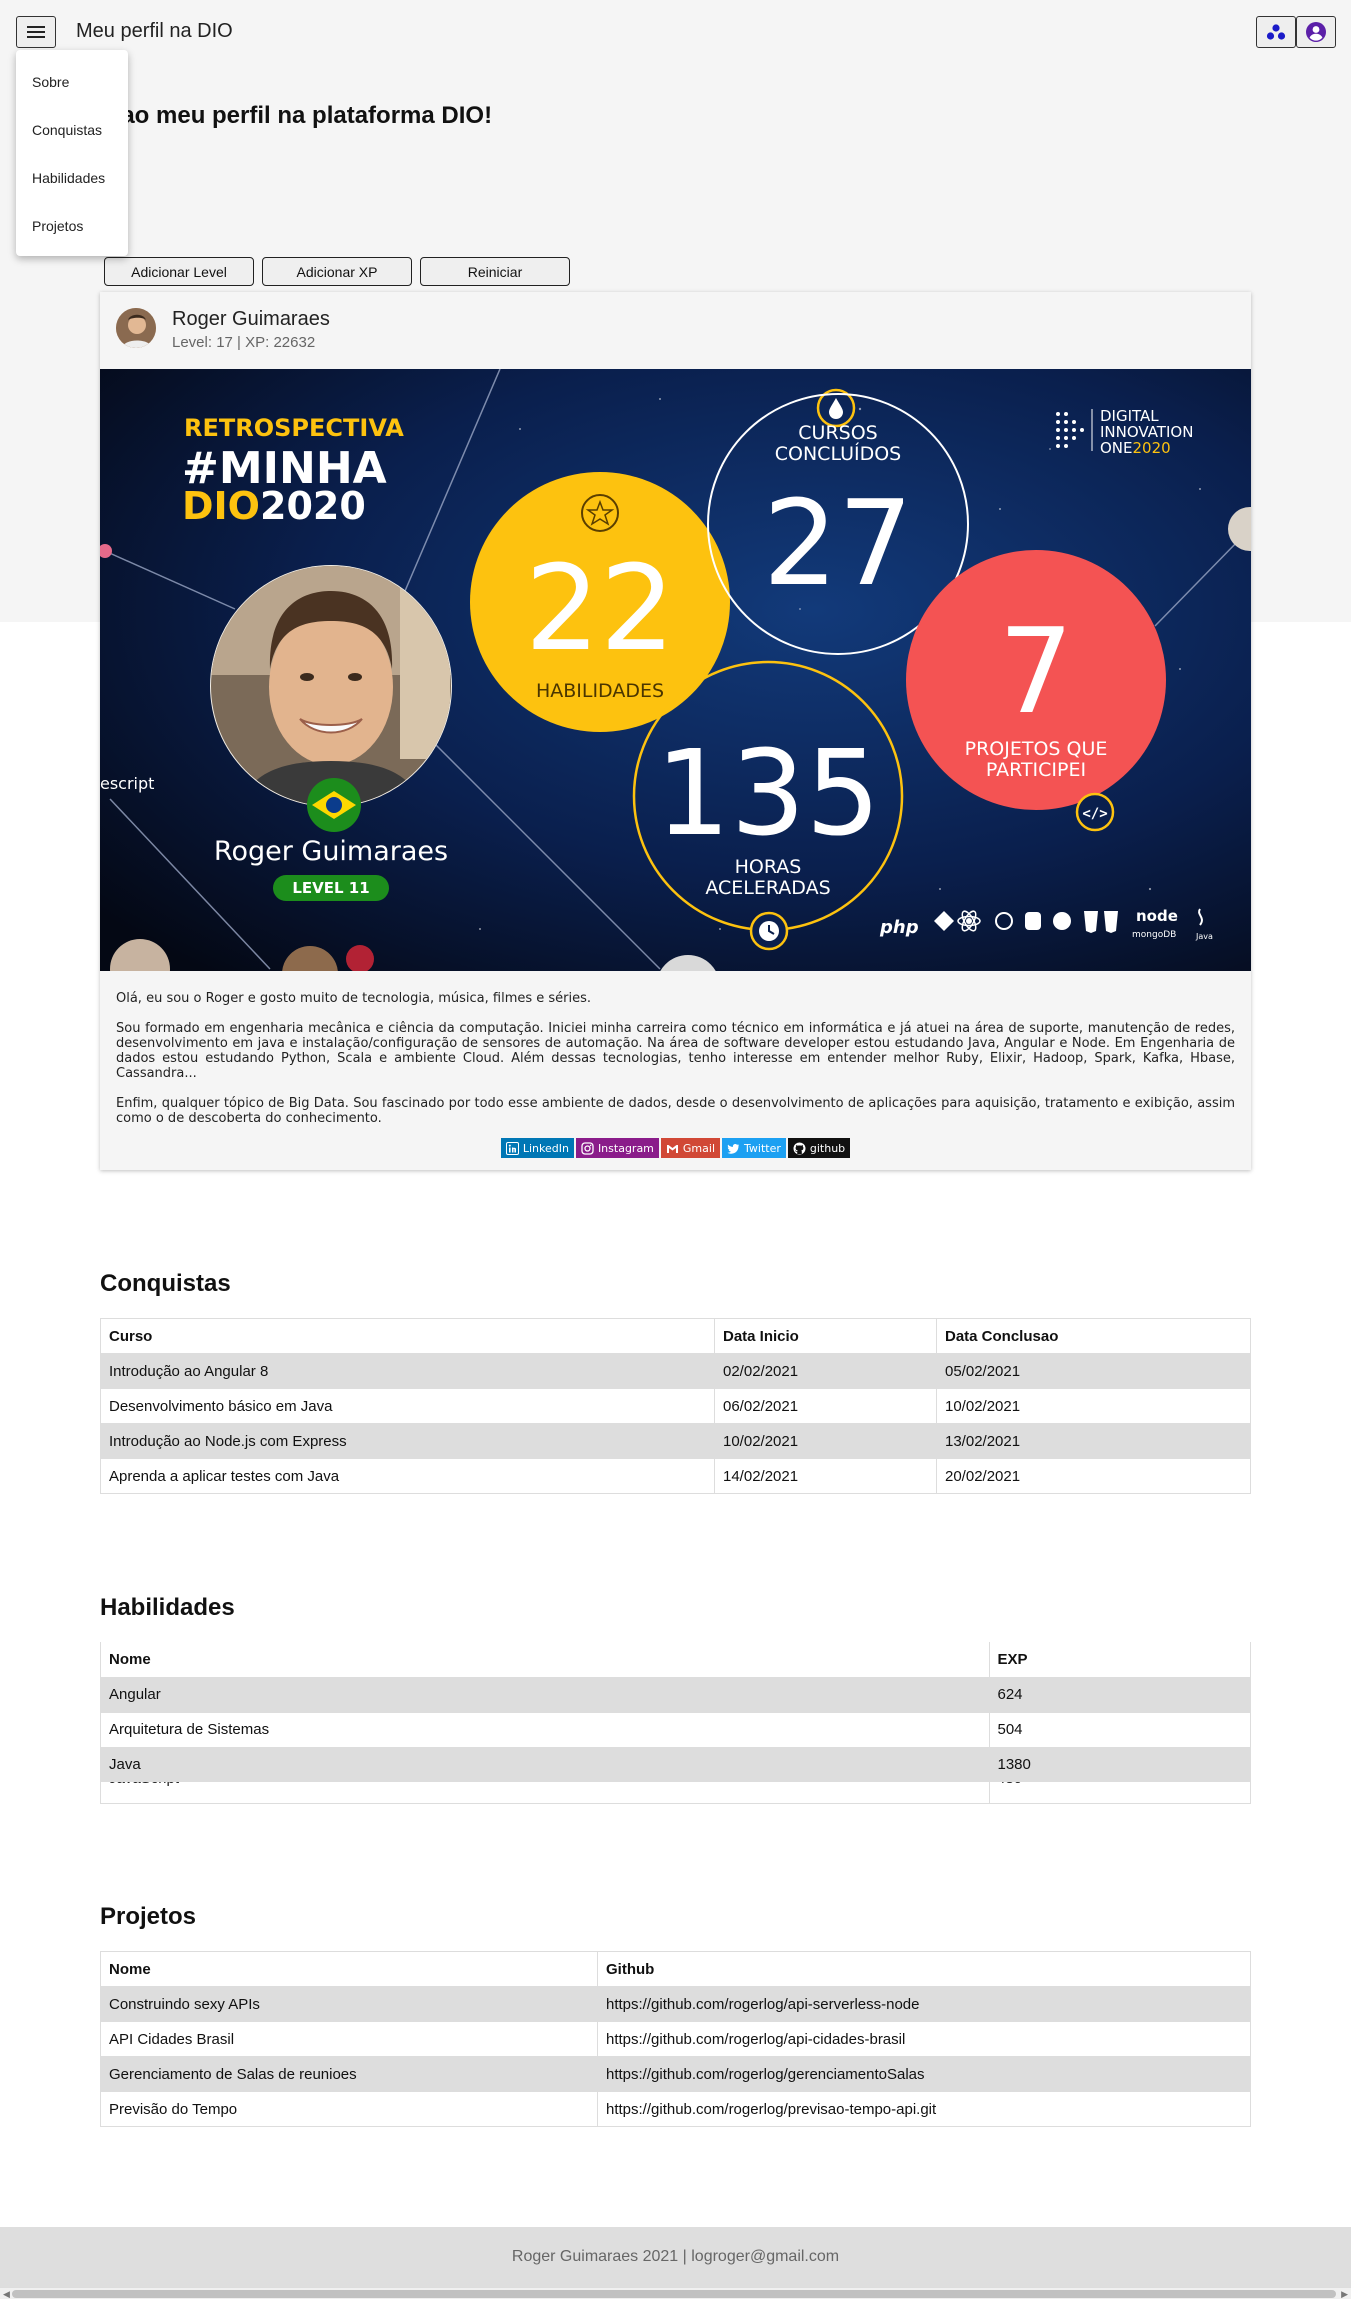  Describe the element at coordinates (799, 1148) in the screenshot. I see `github-icon` at that location.